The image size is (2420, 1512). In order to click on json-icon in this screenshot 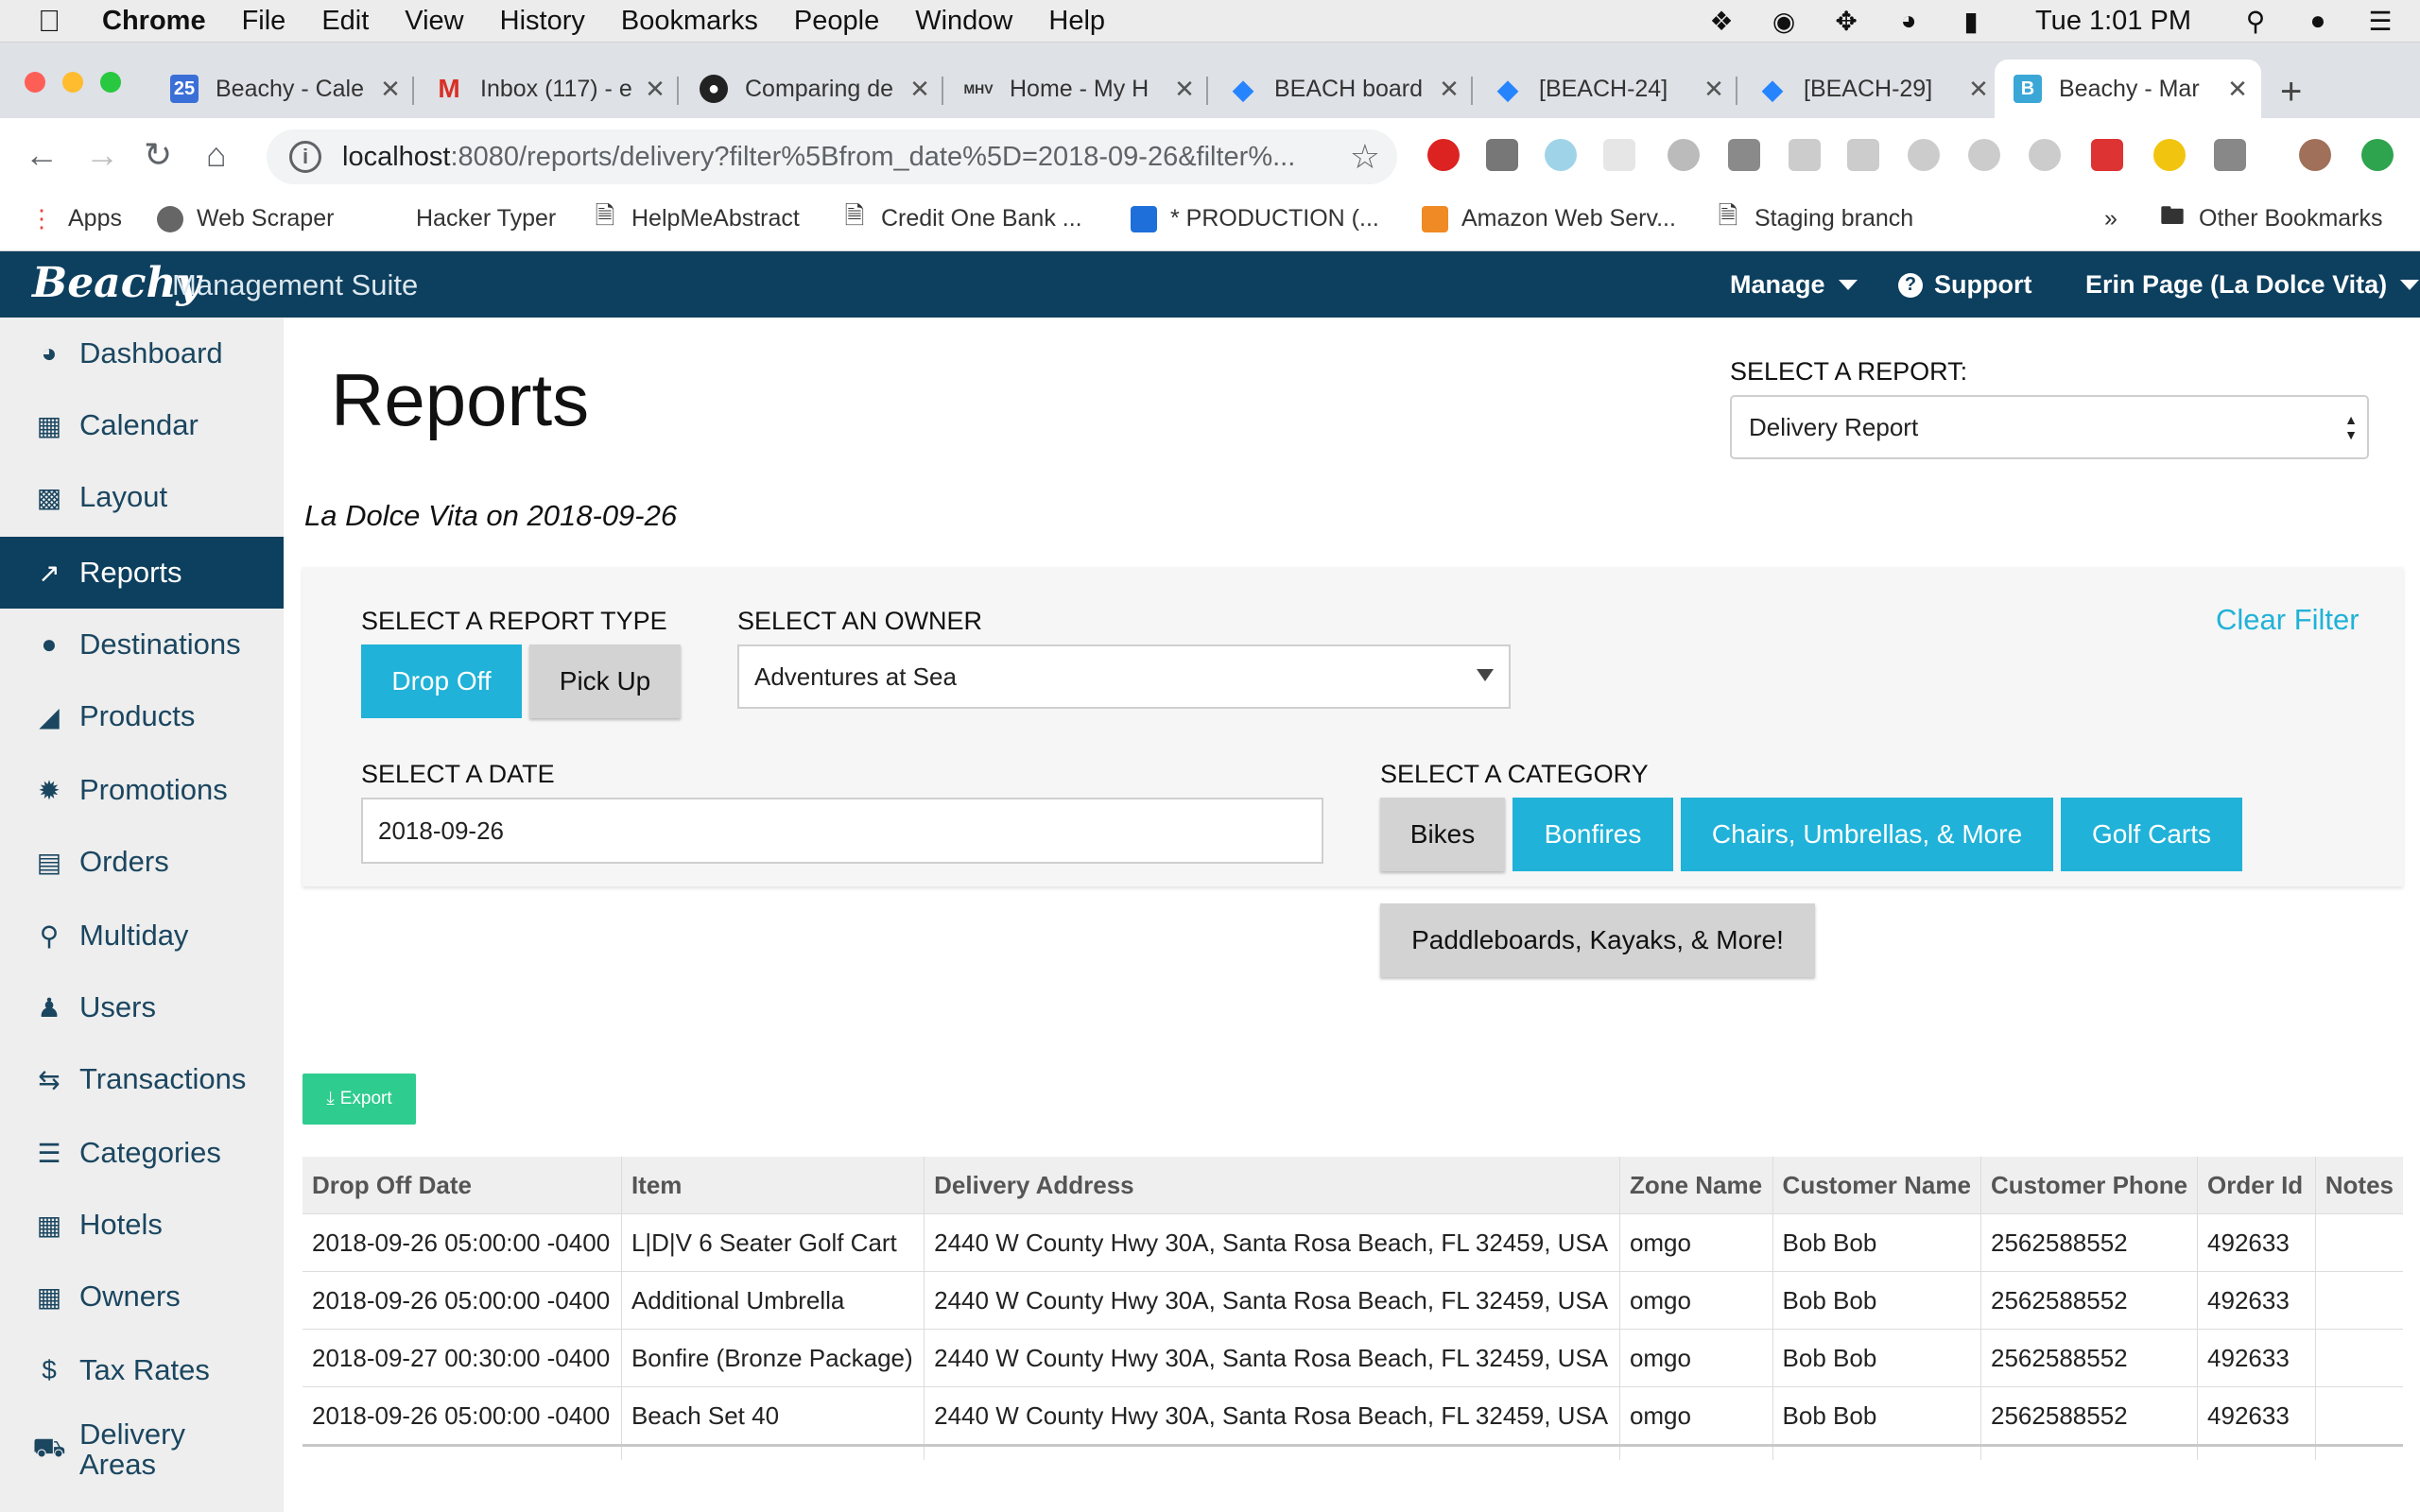, I will do `click(1619, 155)`.